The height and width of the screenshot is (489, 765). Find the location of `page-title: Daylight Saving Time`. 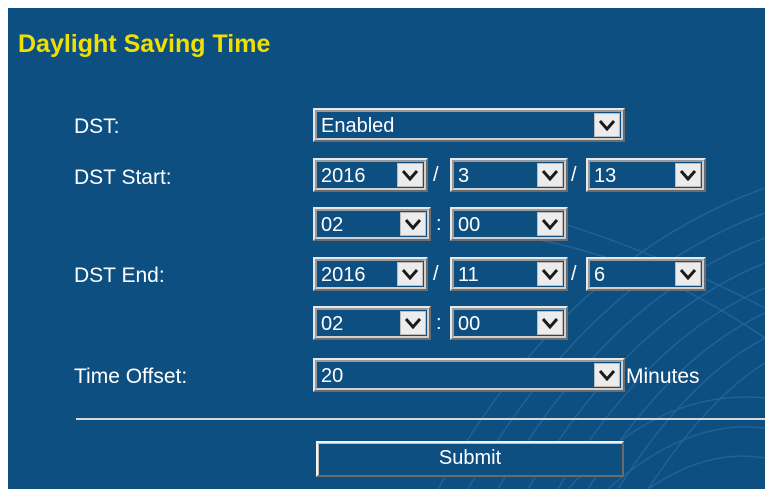

page-title: Daylight Saving Time is located at coordinates (144, 44).